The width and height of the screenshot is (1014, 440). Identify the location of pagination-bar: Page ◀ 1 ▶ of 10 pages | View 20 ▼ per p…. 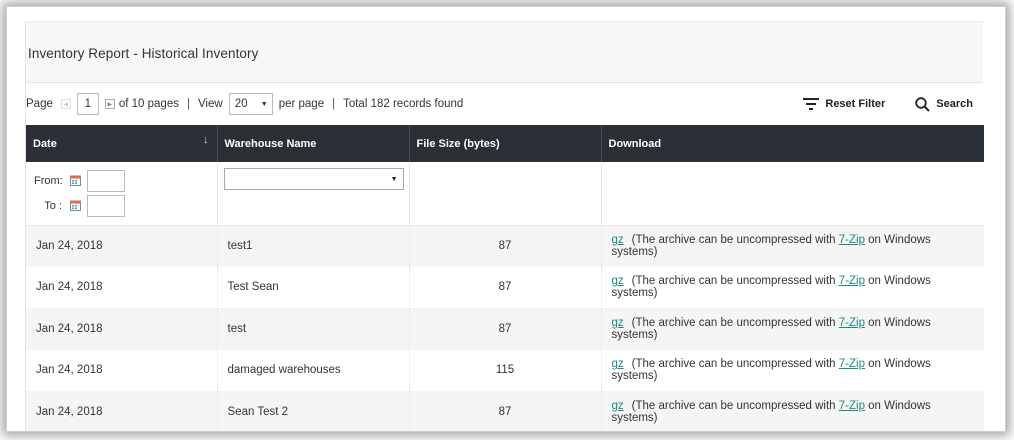
(504, 104).